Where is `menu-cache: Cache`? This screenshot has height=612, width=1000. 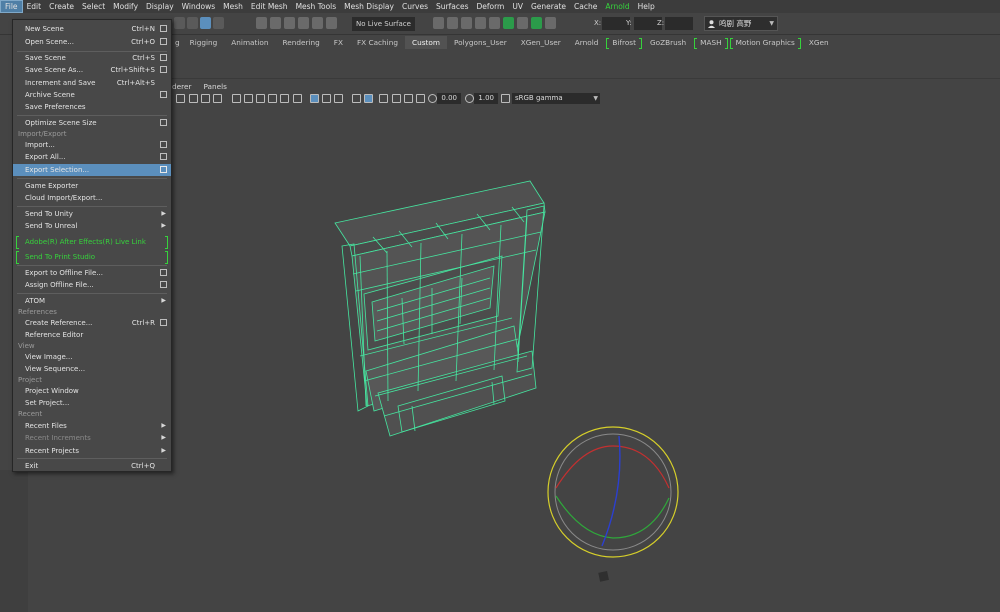 menu-cache: Cache is located at coordinates (585, 6).